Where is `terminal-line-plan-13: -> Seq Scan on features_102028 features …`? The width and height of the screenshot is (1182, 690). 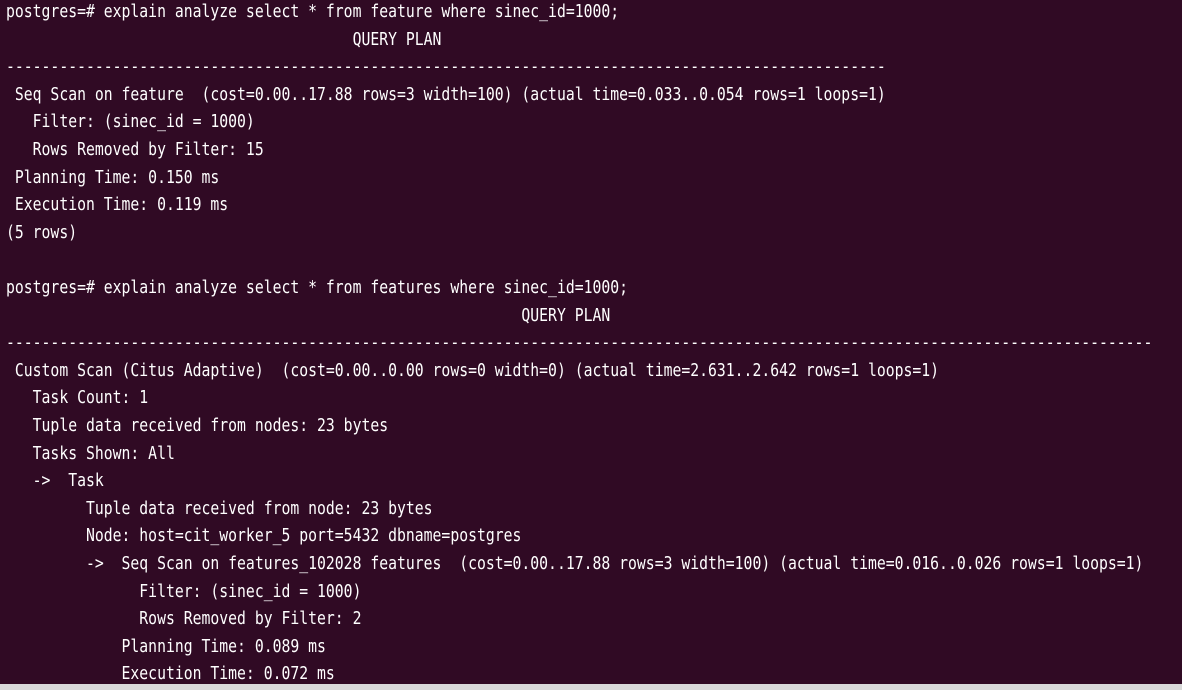
terminal-line-plan-13: -> Seq Scan on features_102028 features … is located at coordinates (575, 563).